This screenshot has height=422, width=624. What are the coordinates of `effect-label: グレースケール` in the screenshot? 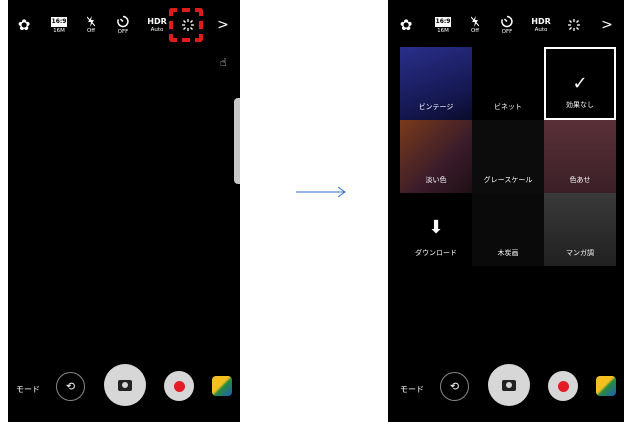 It's located at (508, 180).